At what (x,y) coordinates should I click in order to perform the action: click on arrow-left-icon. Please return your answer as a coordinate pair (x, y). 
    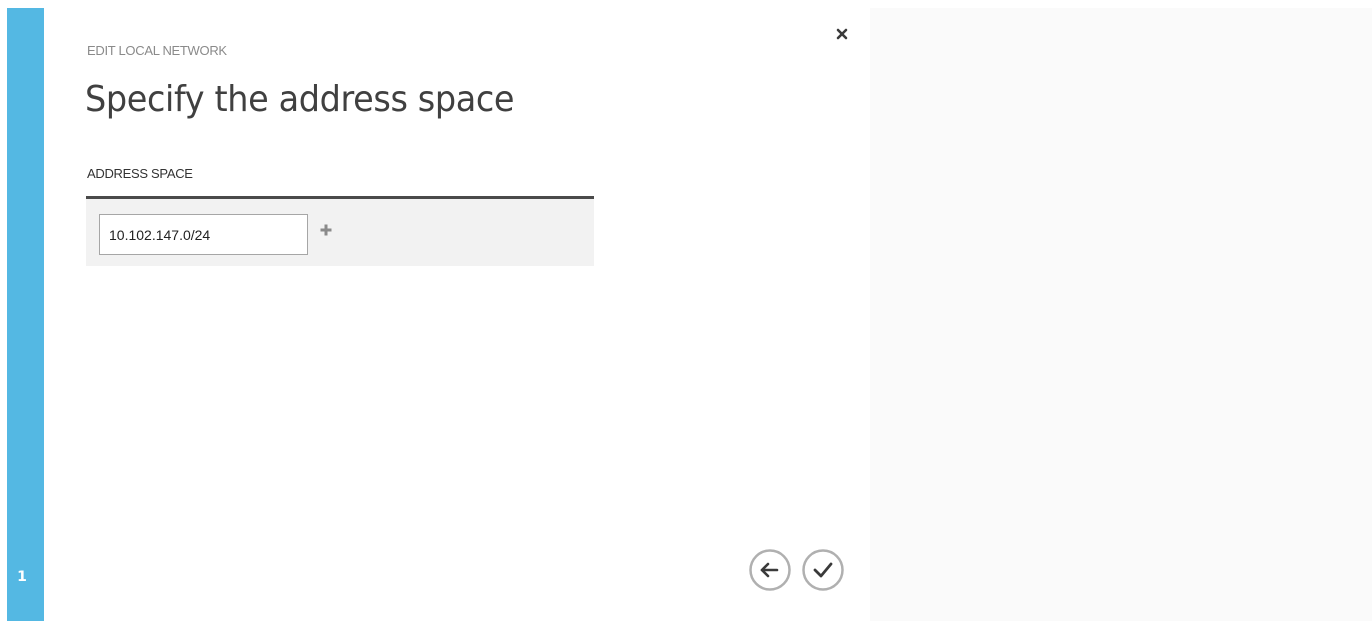
    Looking at the image, I should click on (770, 570).